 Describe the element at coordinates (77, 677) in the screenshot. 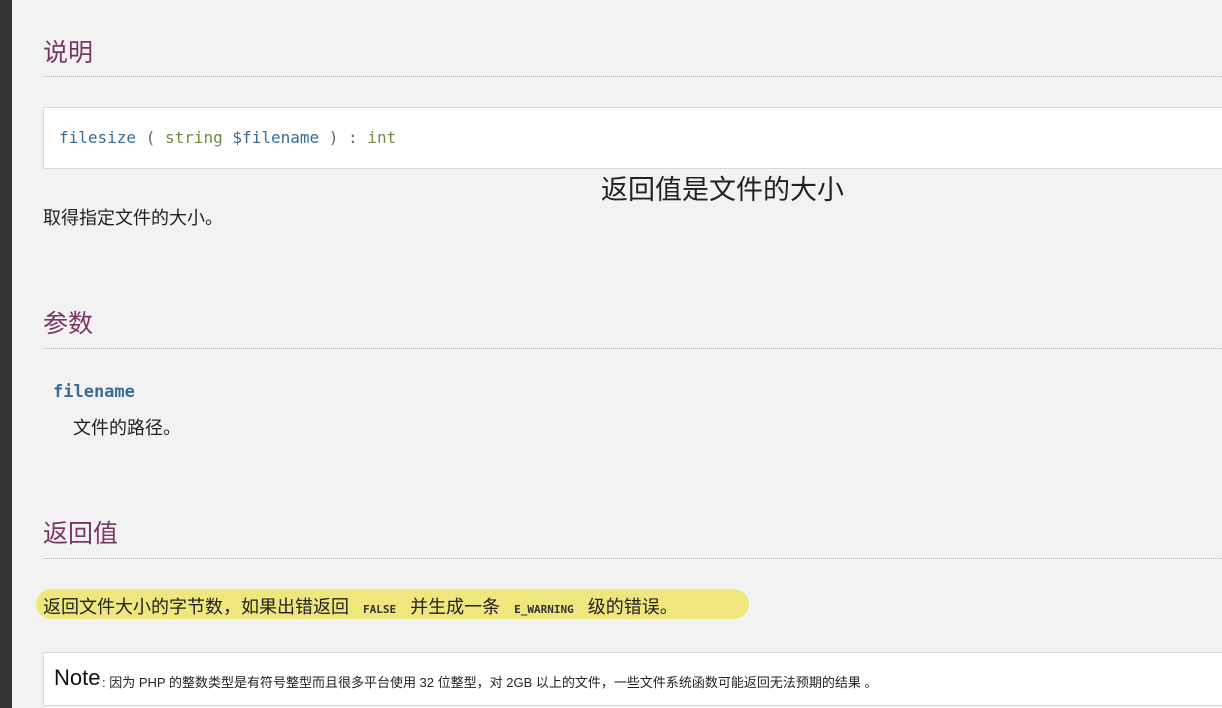

I see `note-label: Note` at that location.